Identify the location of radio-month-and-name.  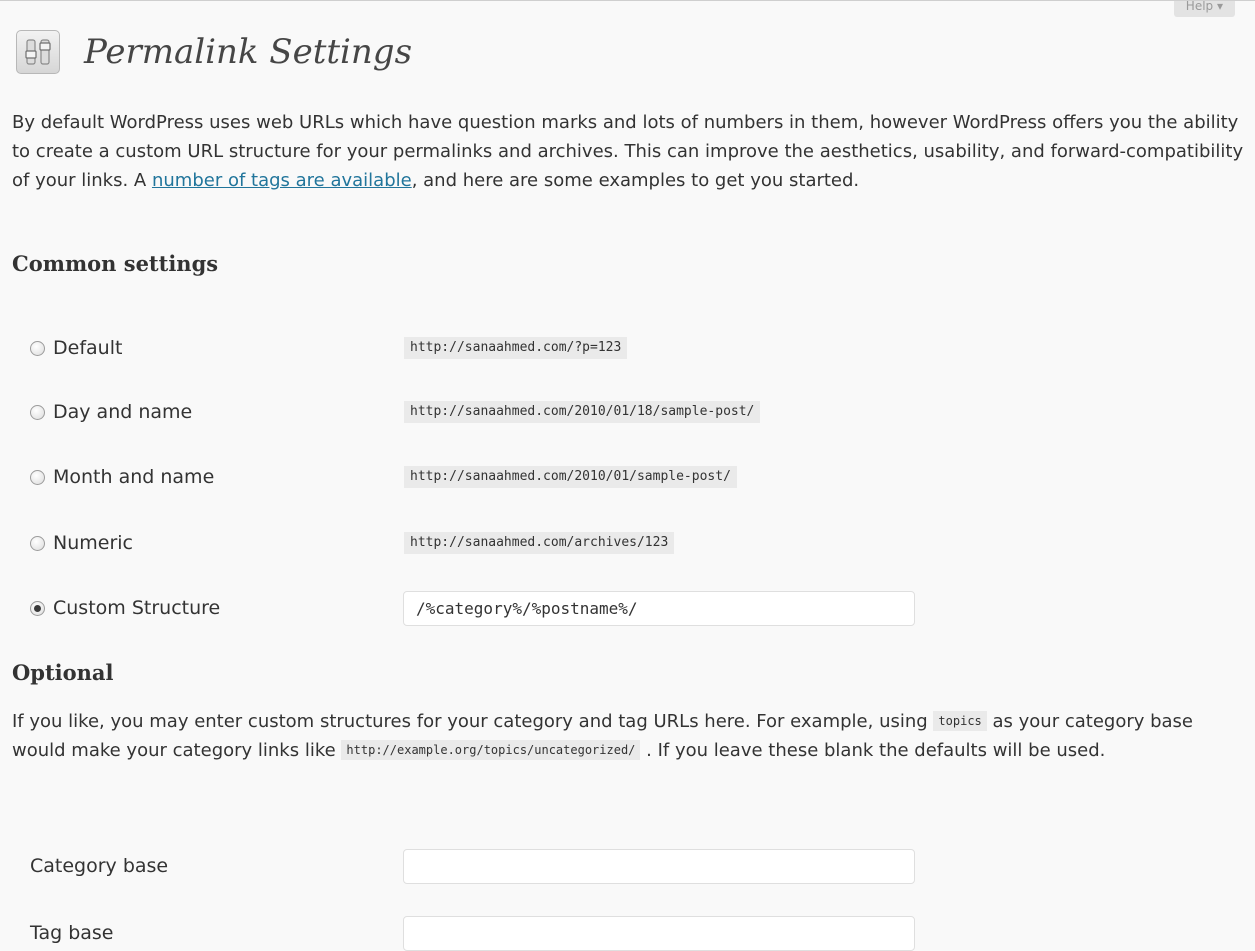
(37, 477).